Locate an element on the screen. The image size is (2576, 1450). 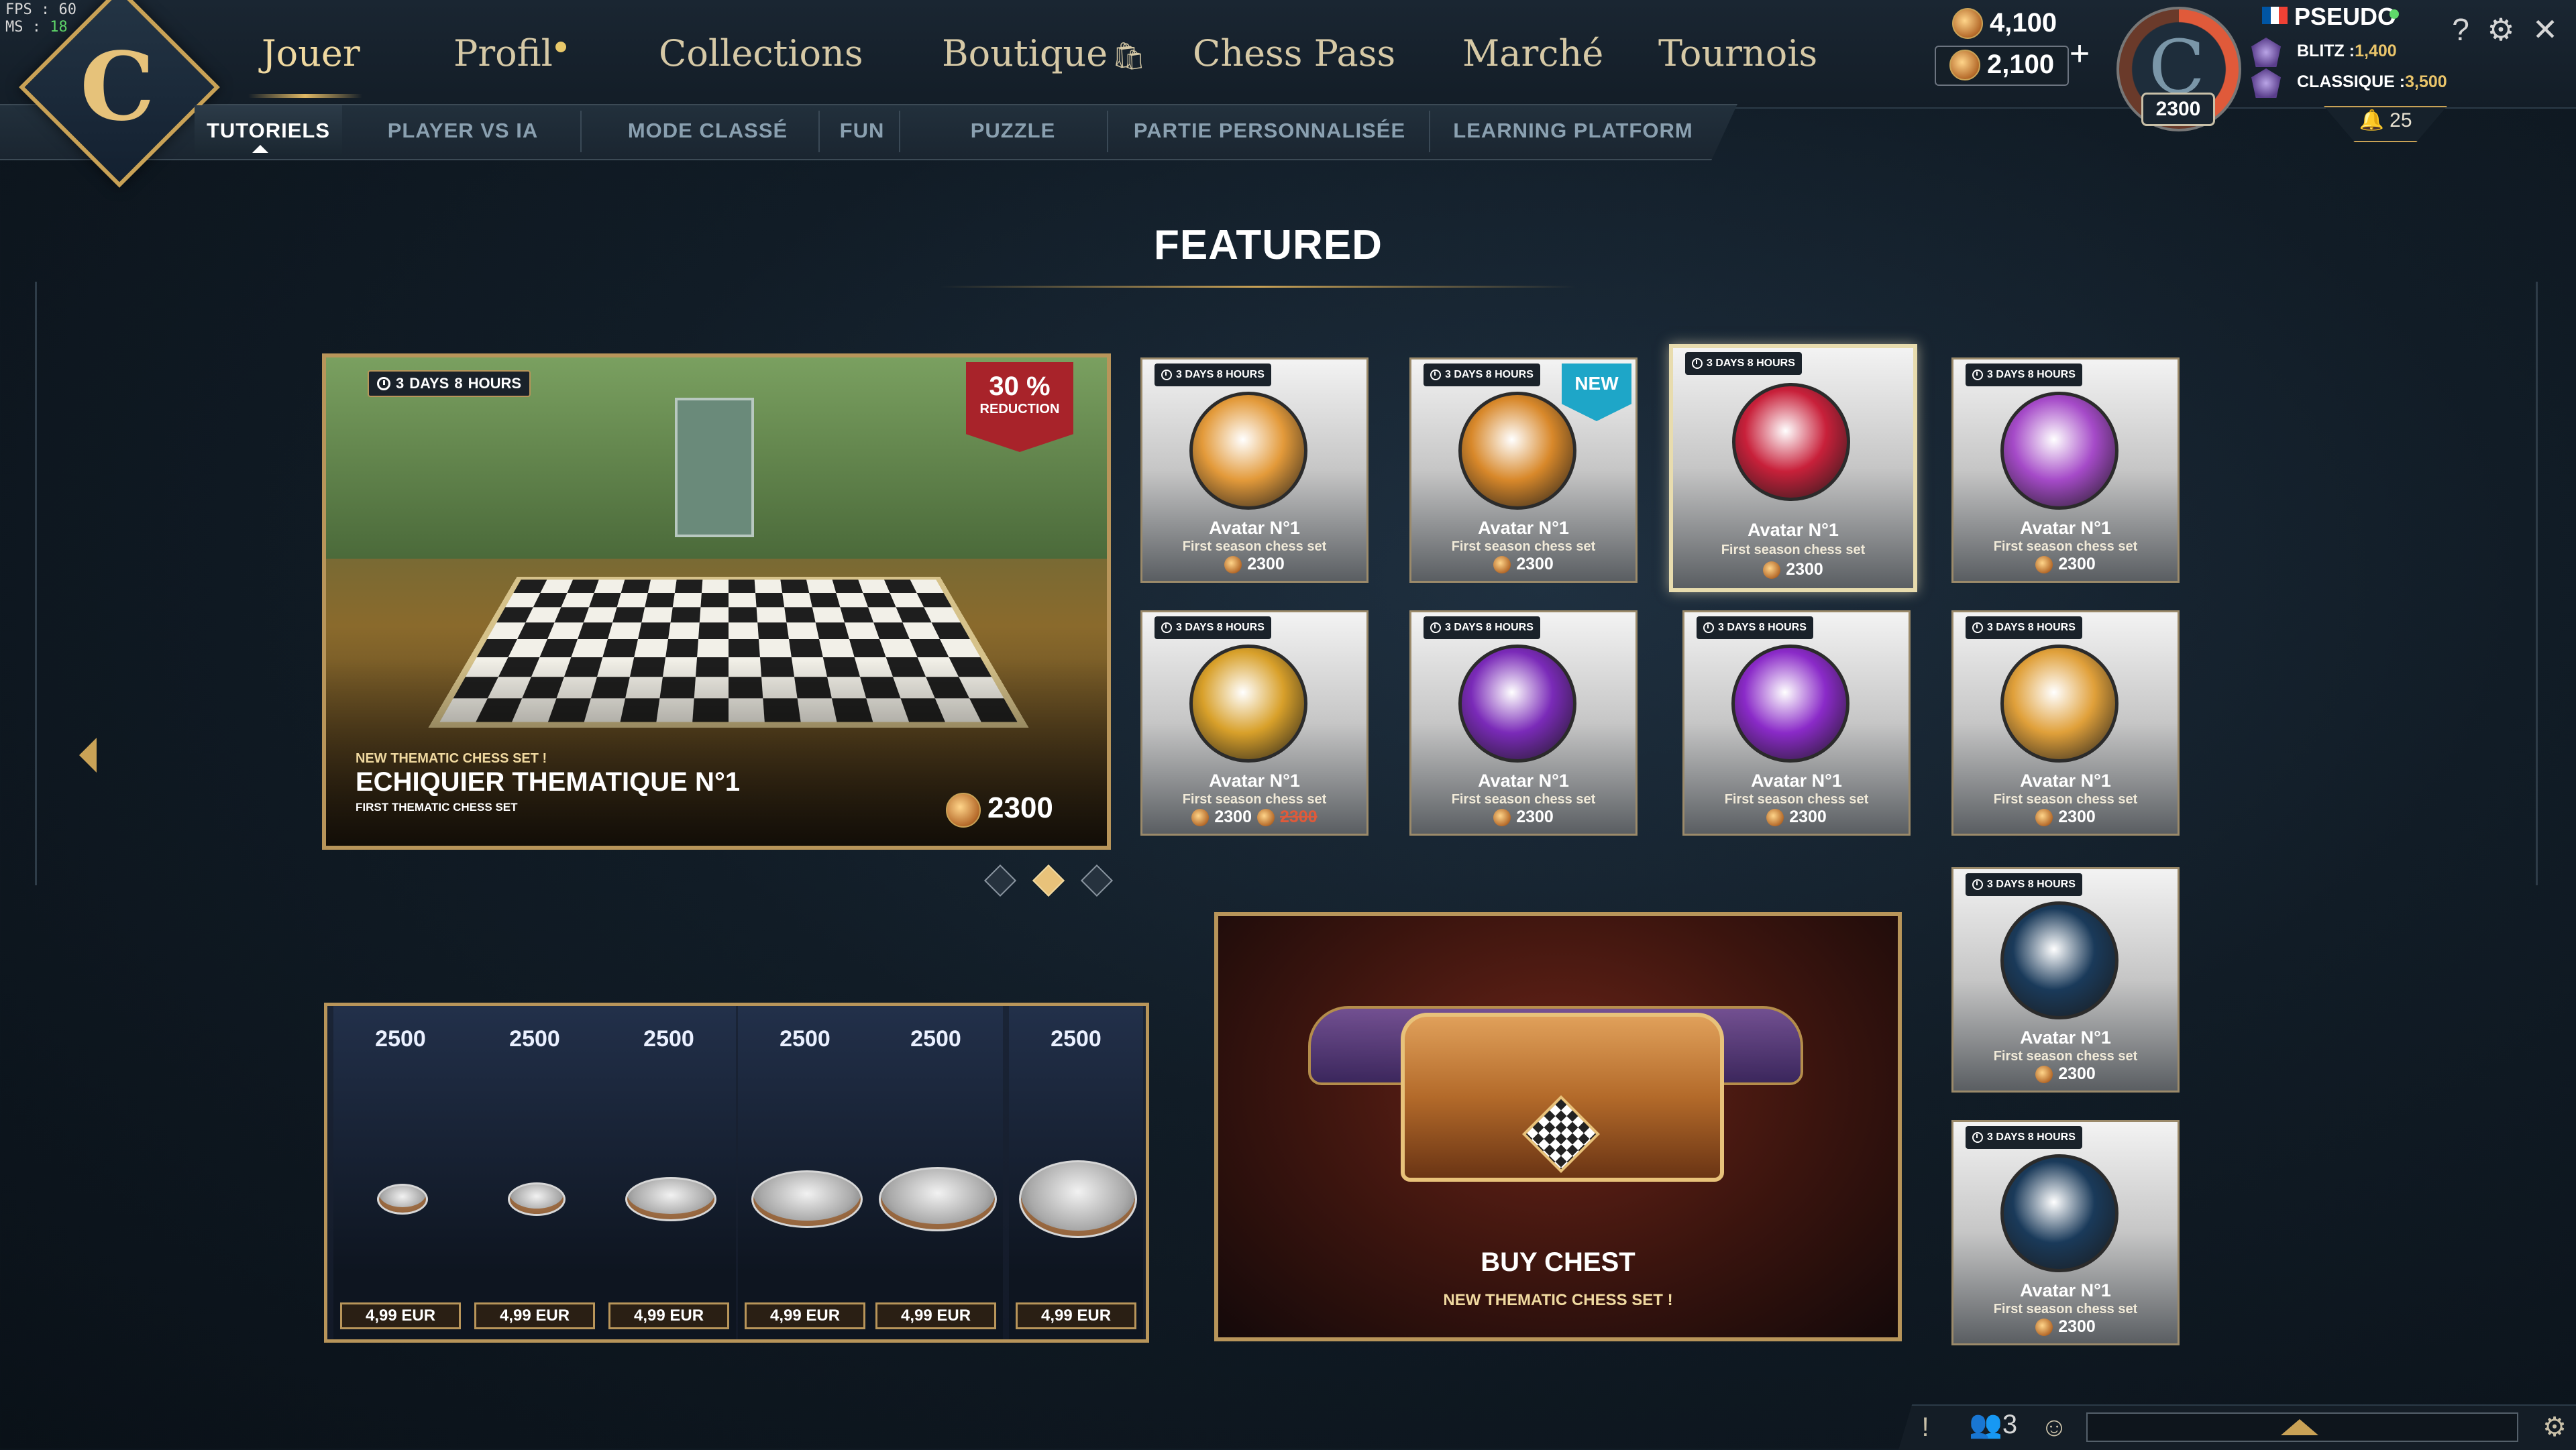
nav-tab-profil: Profil is located at coordinates (509, 53).